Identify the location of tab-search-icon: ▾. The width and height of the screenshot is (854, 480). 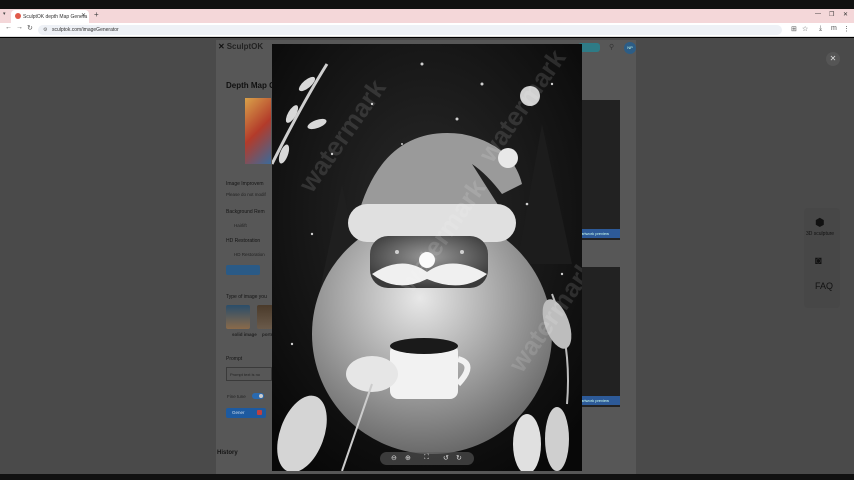
(4, 14).